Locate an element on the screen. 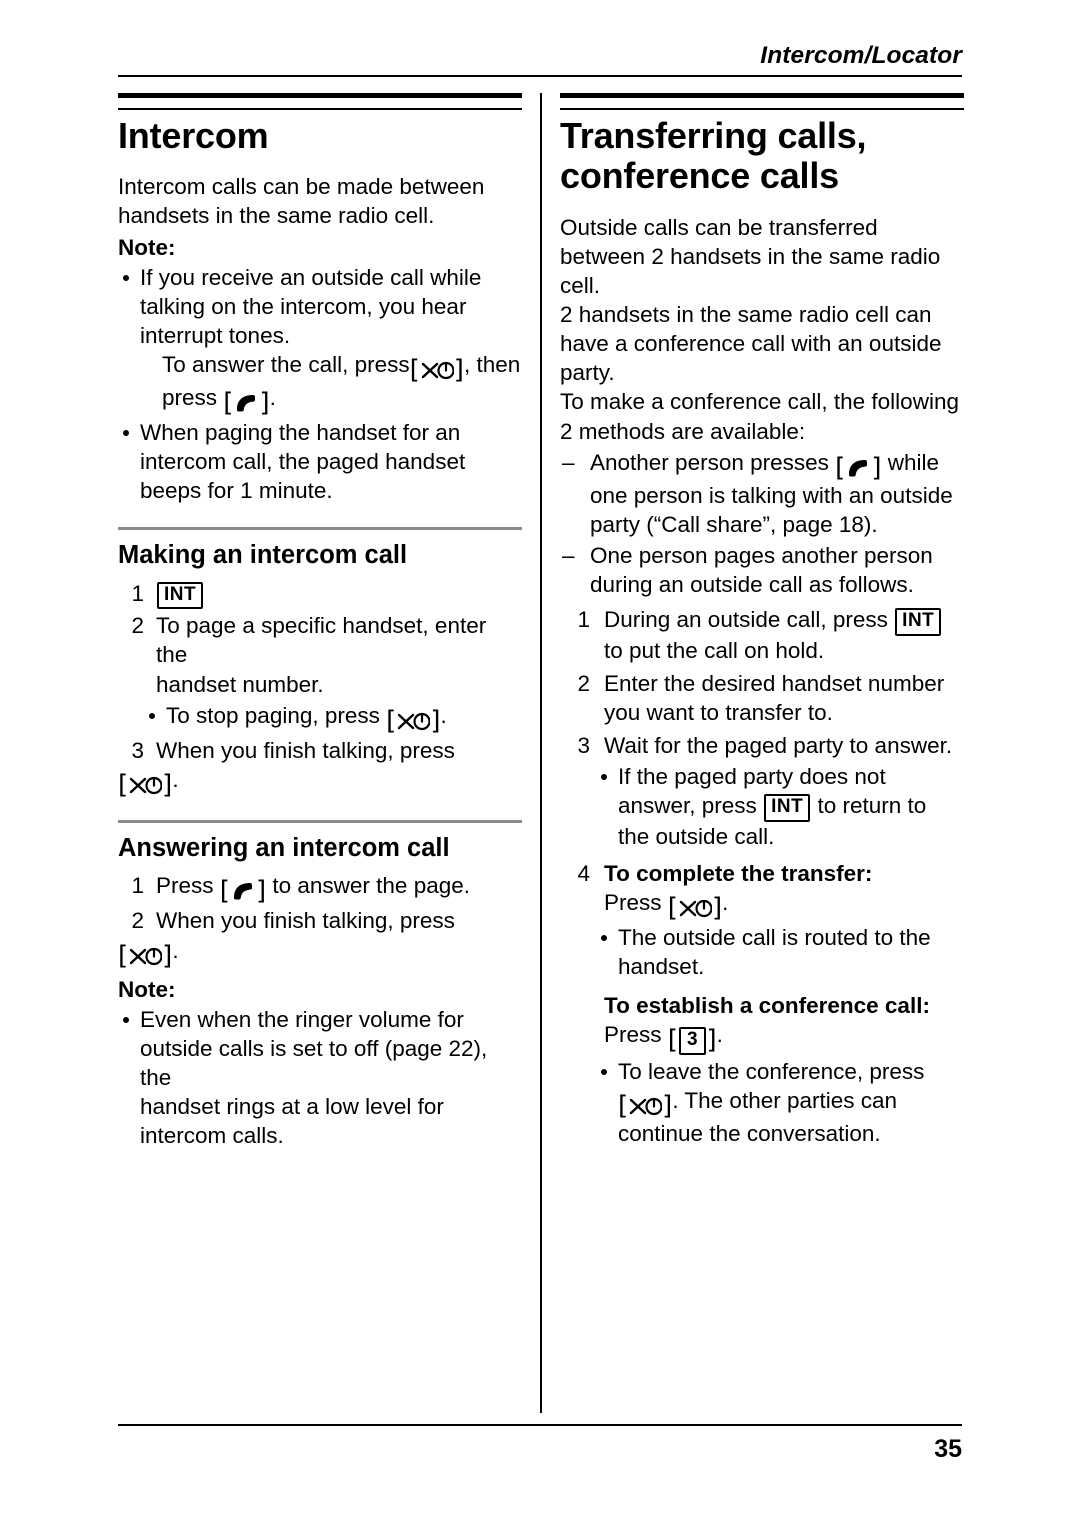  answering-step-2-number: 2 is located at coordinates (137, 921).